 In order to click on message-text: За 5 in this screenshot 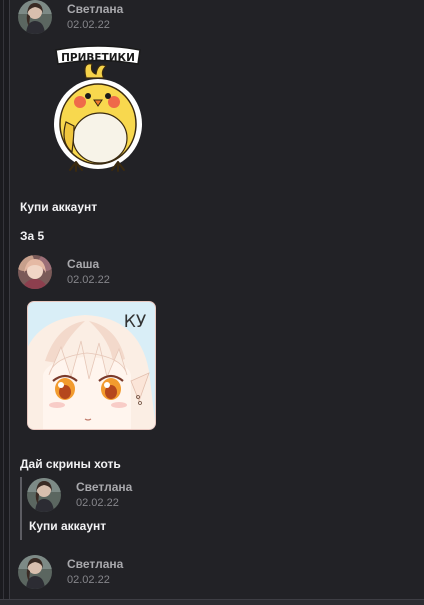, I will do `click(32, 236)`.